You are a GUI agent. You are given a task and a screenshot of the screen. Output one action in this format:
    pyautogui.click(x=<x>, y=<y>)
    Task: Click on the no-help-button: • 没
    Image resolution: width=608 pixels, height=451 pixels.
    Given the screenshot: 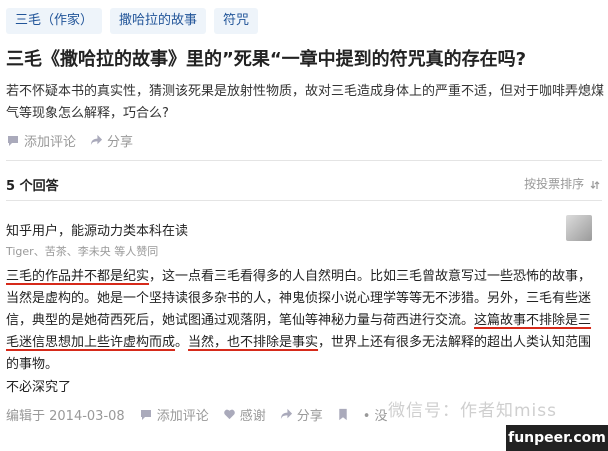 What is the action you would take?
    pyautogui.click(x=375, y=414)
    